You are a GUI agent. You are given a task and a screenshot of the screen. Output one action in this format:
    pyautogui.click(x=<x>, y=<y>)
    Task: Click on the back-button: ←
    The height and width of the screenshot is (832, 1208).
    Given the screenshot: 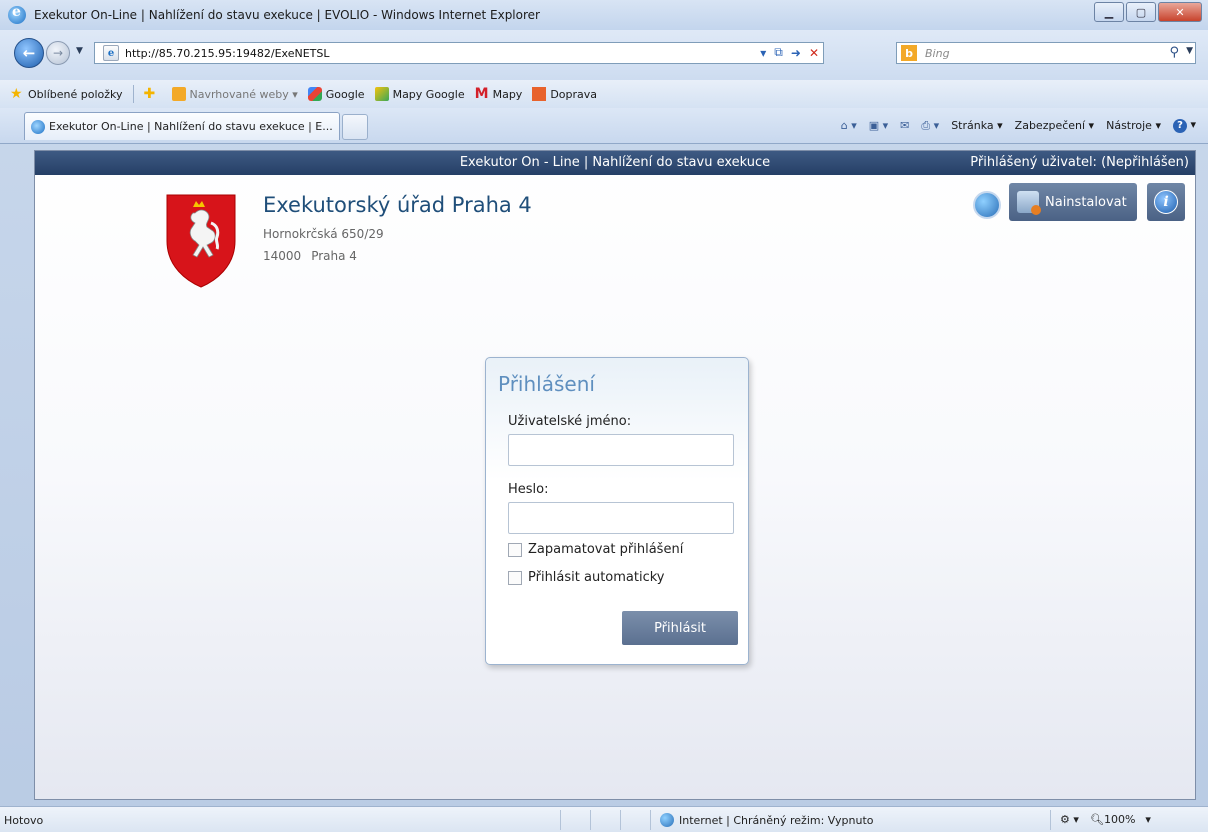 What is the action you would take?
    pyautogui.click(x=29, y=53)
    